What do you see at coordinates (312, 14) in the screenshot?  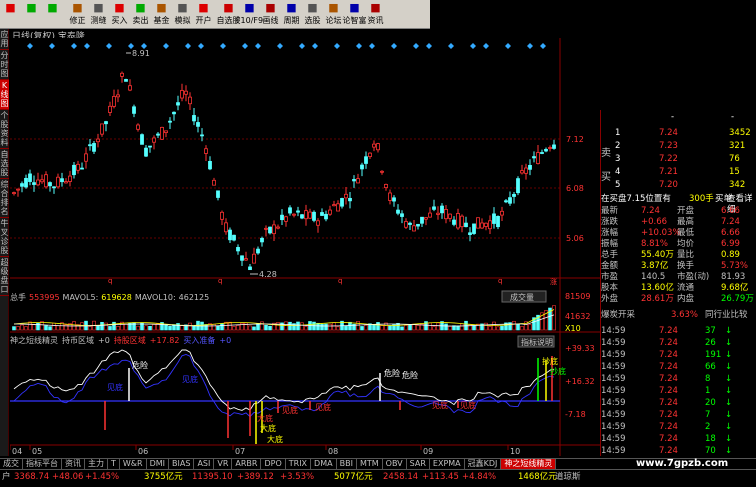 I see `toolbar-button: ■ 选股` at bounding box center [312, 14].